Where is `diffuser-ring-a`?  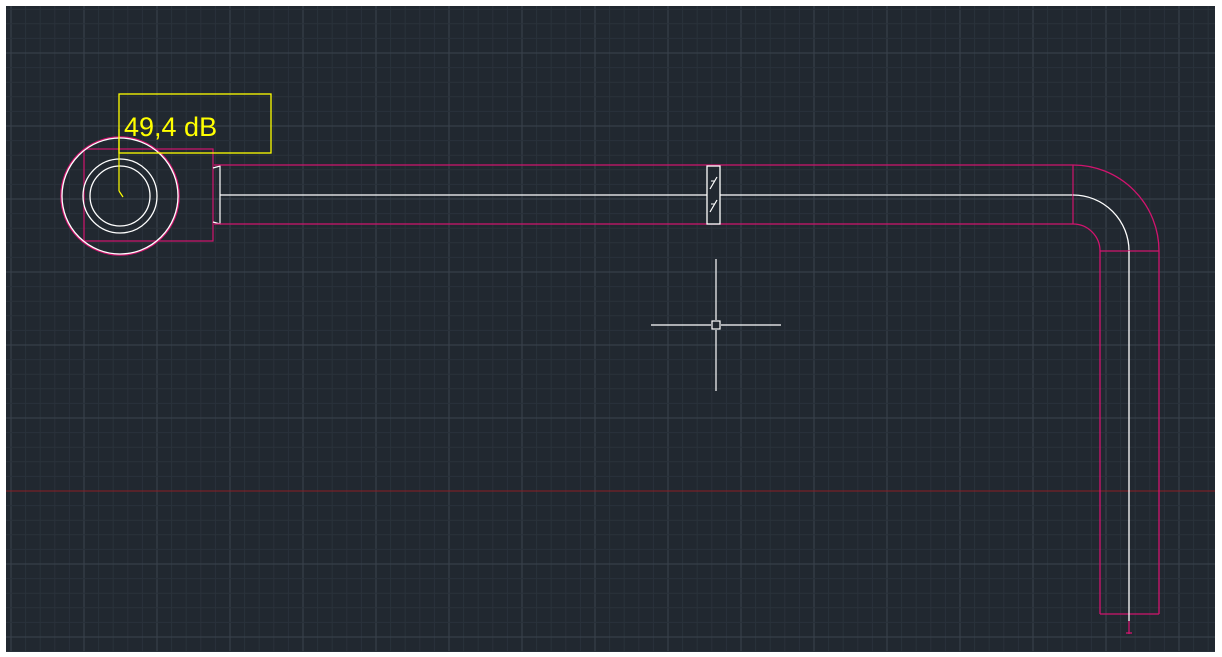
diffuser-ring-a is located at coordinates (120, 196).